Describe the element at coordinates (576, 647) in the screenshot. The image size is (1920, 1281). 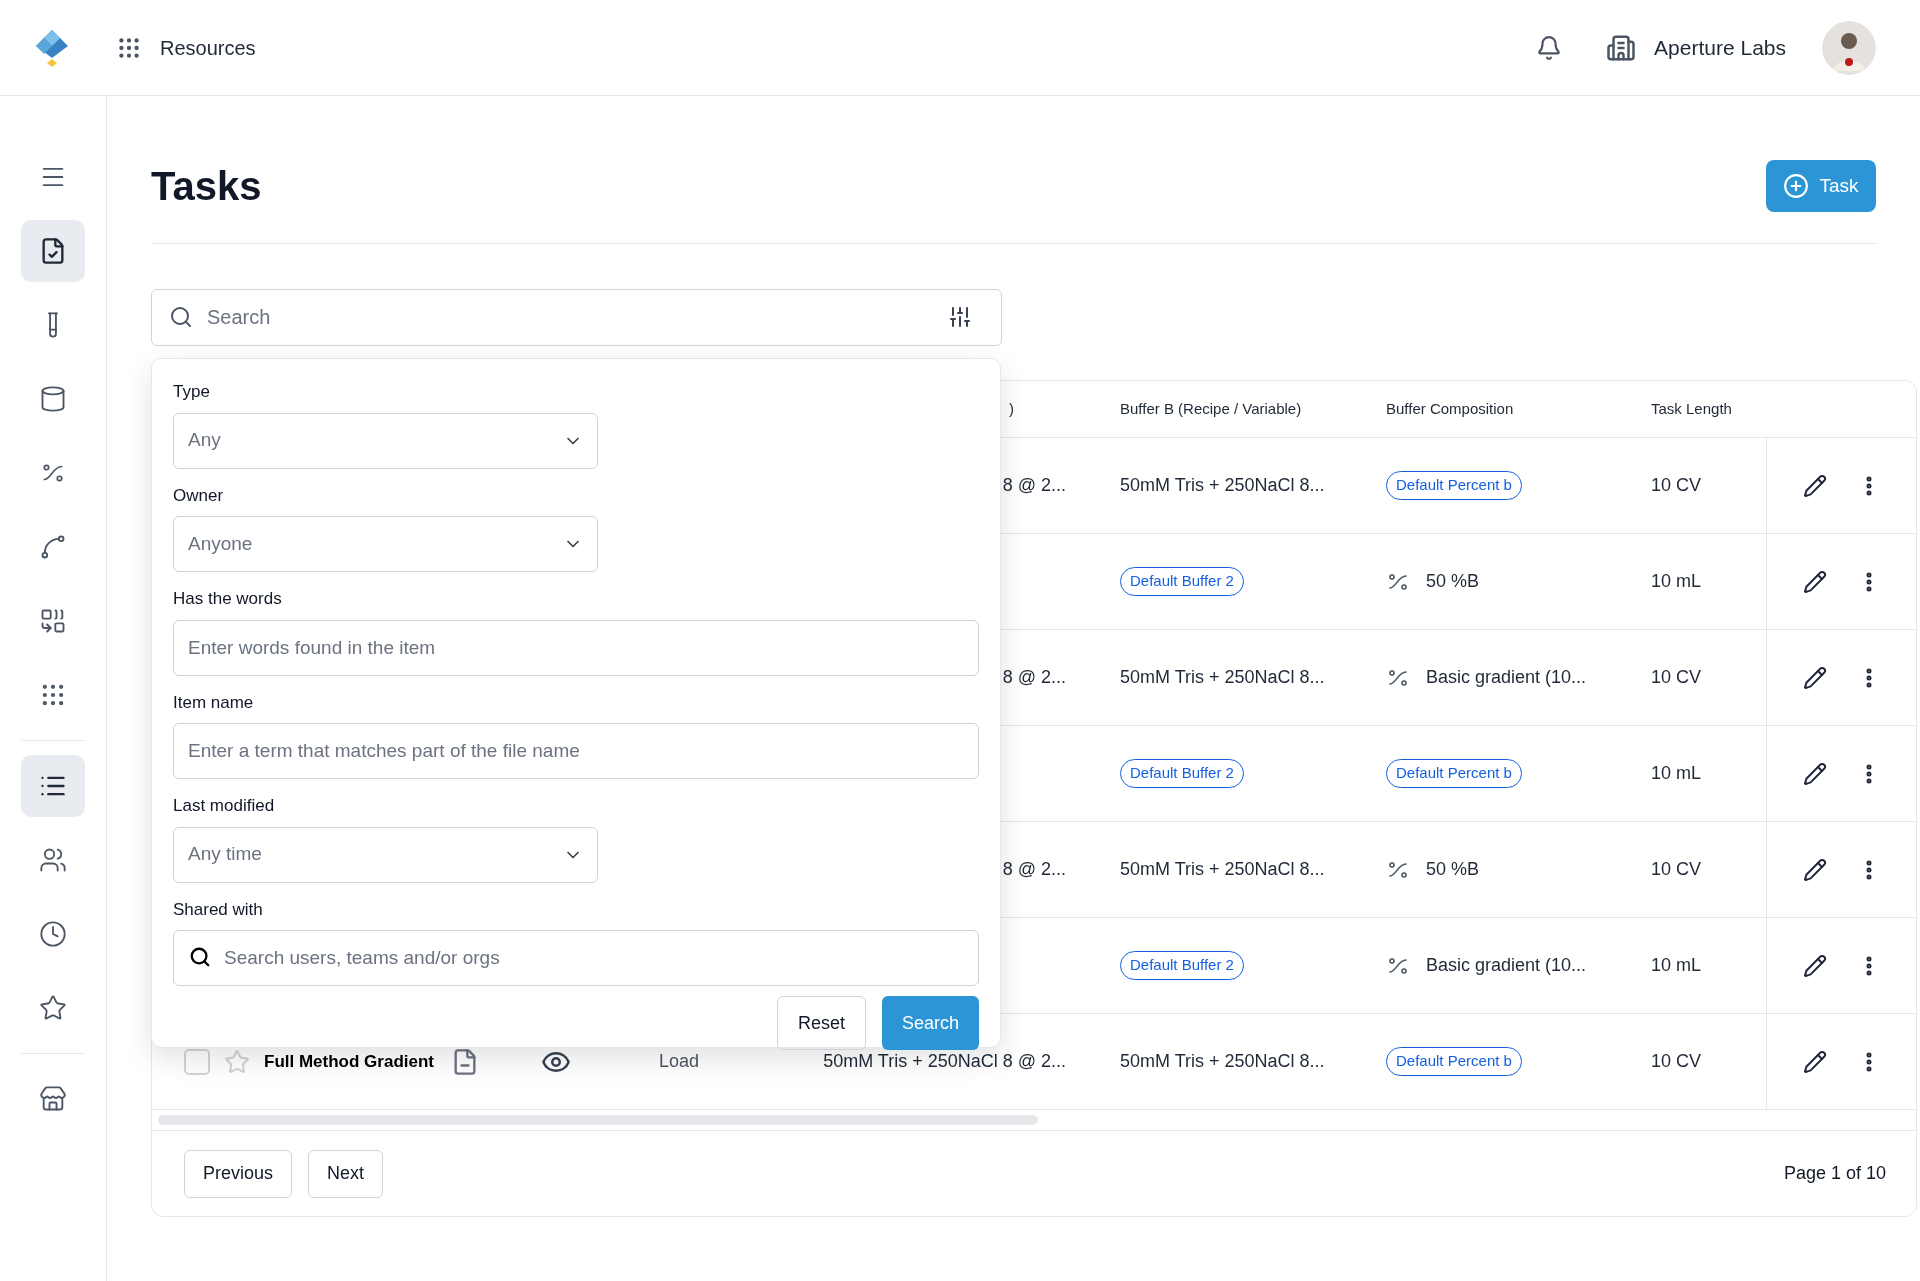
I see `input-field: Enter words found in the item` at that location.